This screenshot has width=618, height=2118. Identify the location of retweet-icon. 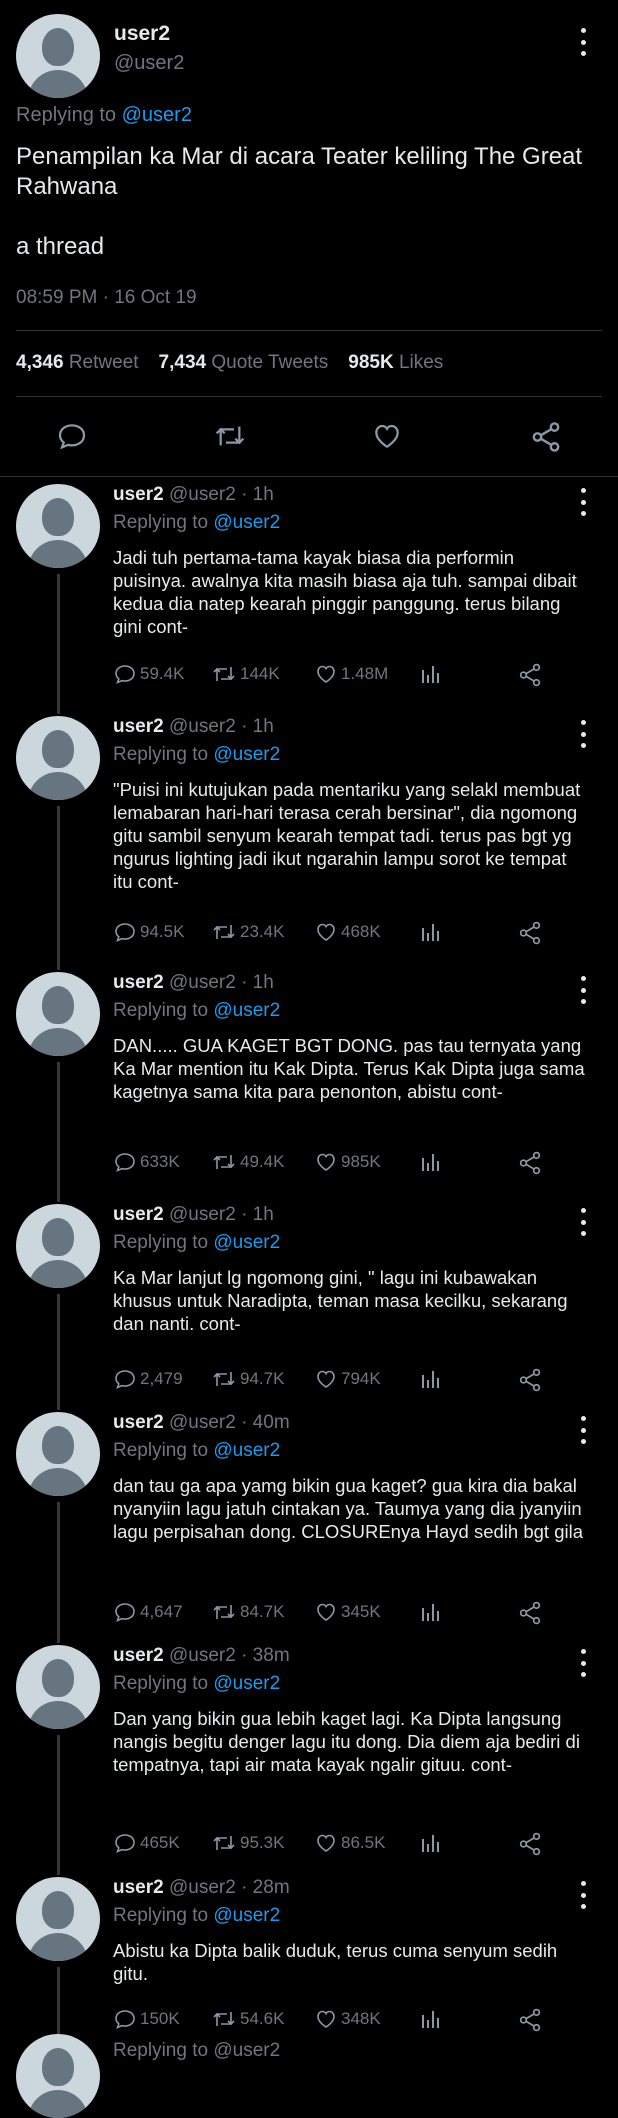
(230, 436).